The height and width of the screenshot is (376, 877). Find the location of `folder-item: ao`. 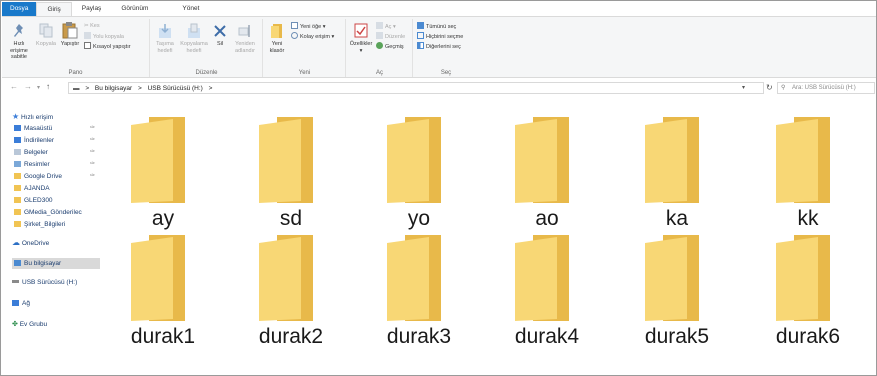

folder-item: ao is located at coordinates (547, 163).